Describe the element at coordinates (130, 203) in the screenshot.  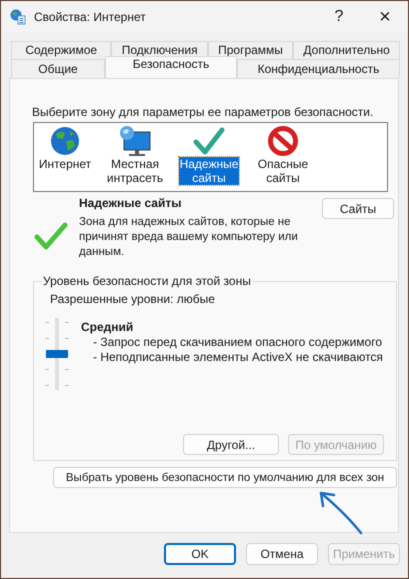
I see `zone-title: Надежные сайты` at that location.